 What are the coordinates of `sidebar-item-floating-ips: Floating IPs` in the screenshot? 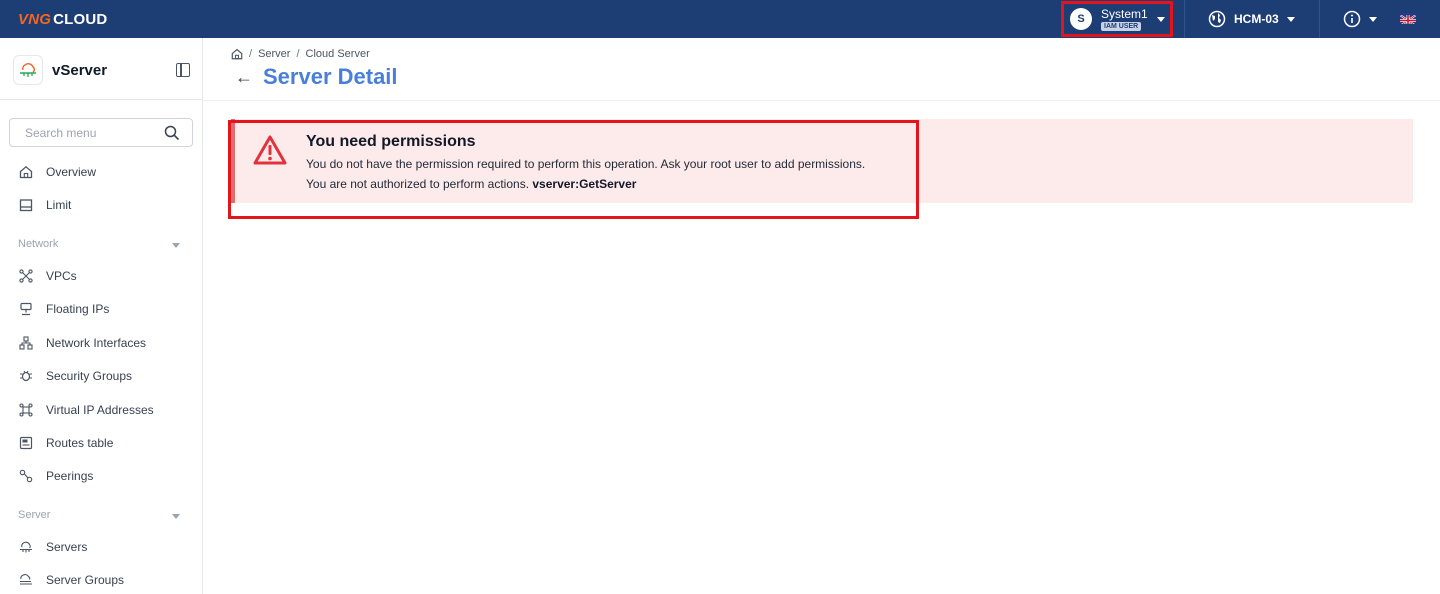 It's located at (101, 309).